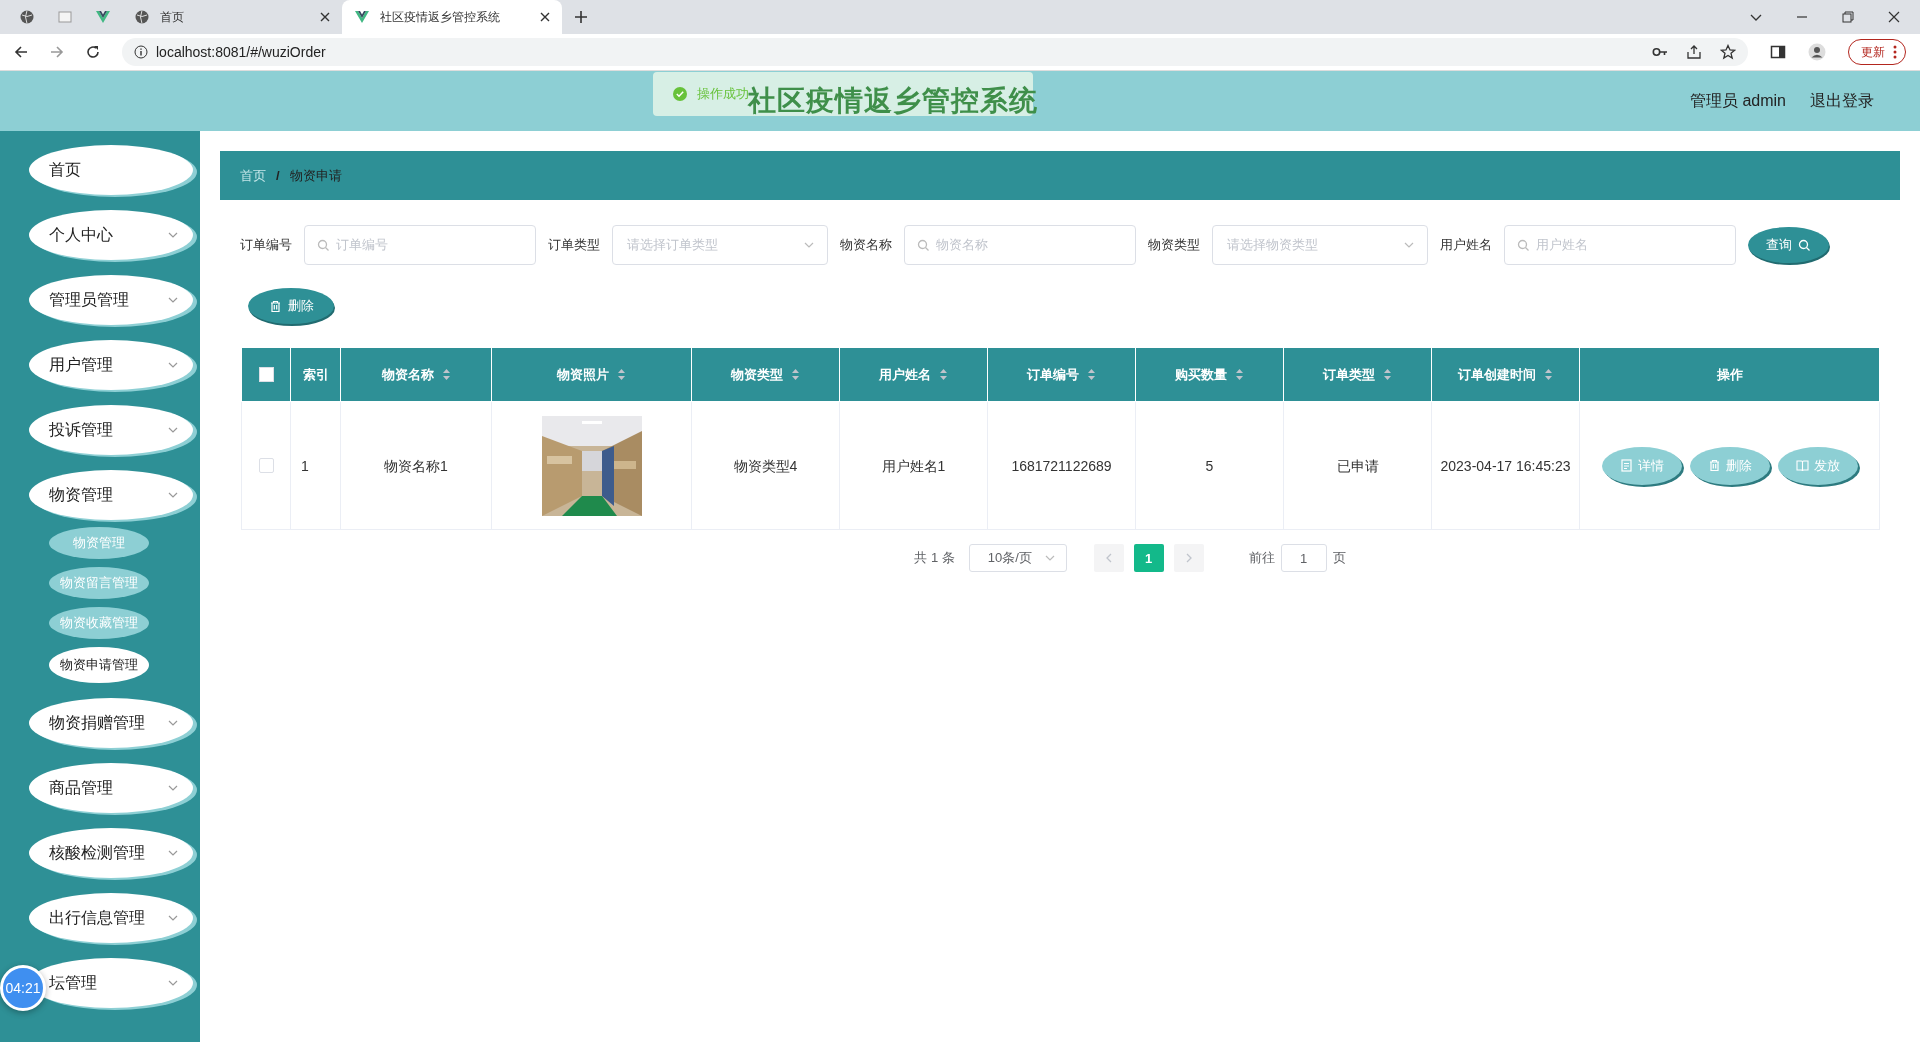  I want to click on total-count: 共 1 条, so click(934, 558).